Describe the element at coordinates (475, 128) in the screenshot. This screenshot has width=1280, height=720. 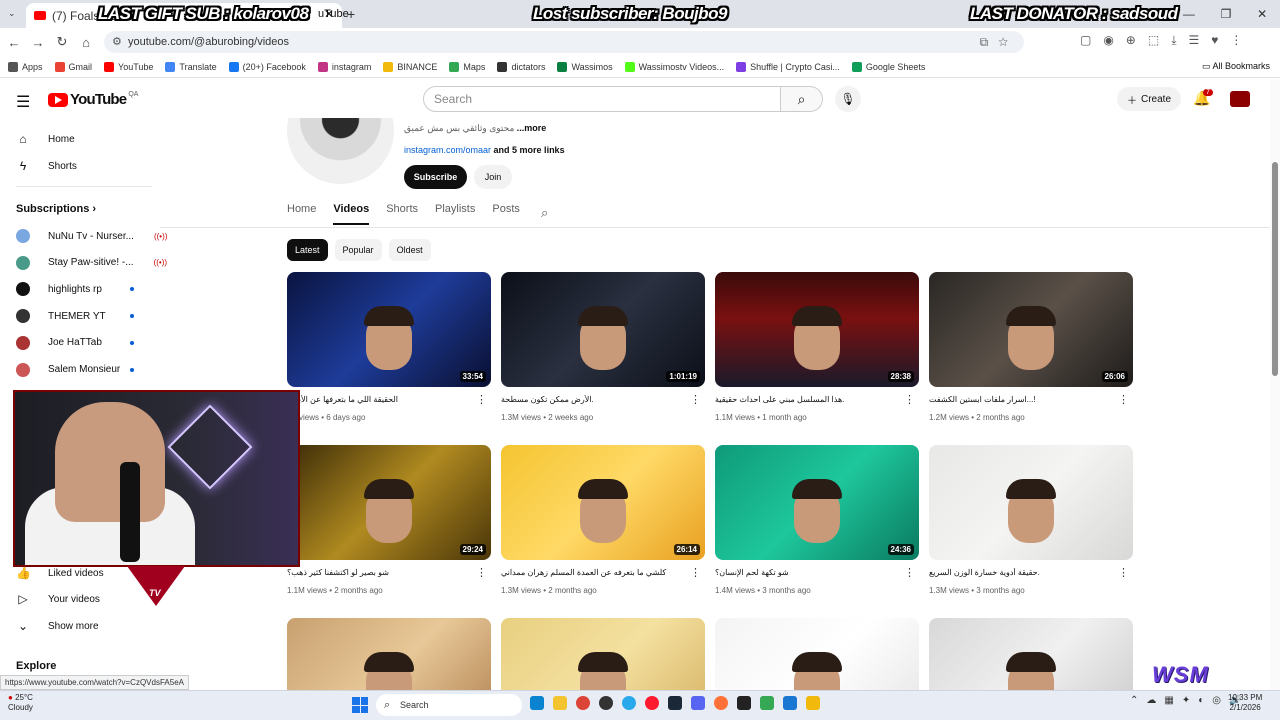
I see `channel-description: محتوى وثائقي بس مش عميق ...more` at that location.